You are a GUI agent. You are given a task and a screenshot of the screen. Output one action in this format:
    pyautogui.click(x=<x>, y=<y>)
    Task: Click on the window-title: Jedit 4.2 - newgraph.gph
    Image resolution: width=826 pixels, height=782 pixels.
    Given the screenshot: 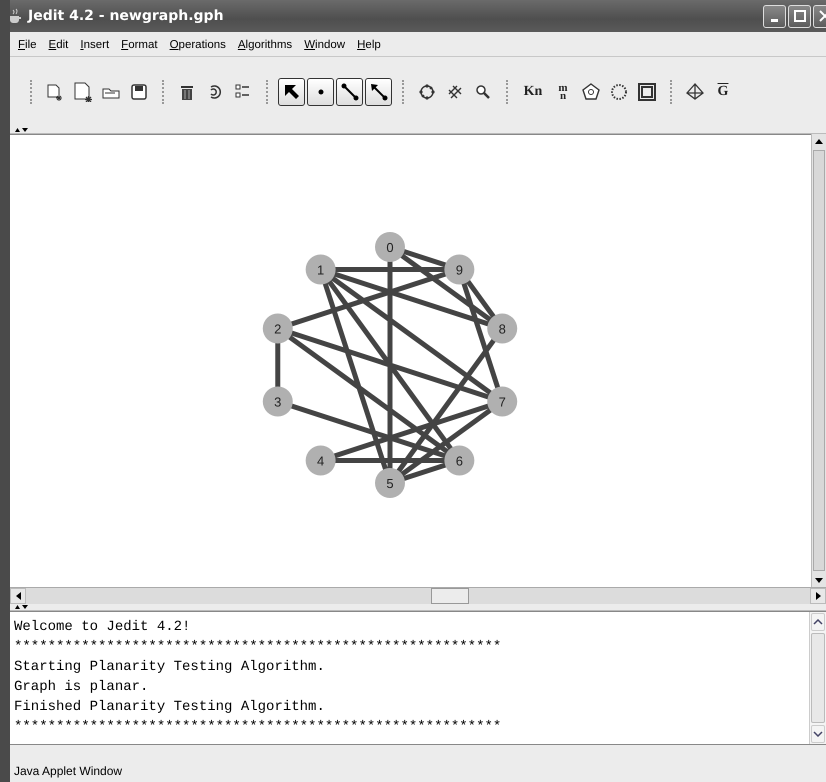 What is the action you would take?
    pyautogui.click(x=126, y=16)
    